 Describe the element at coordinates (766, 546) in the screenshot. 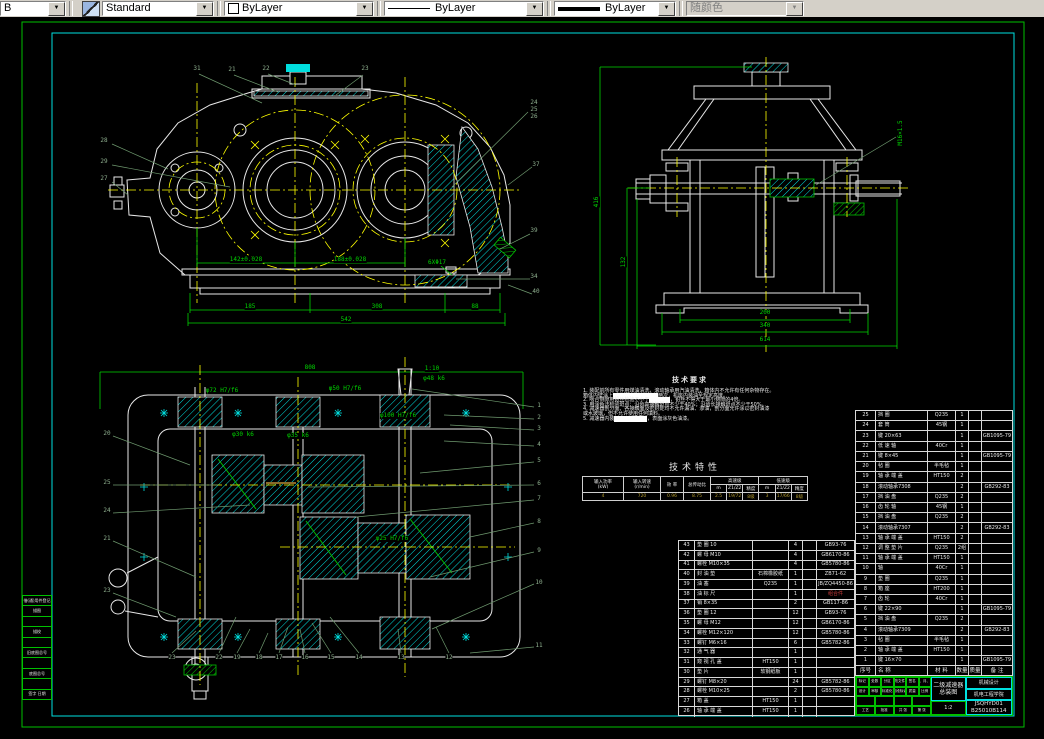

I see `bom-row: 43 垫 圈 10 4 GB93-76` at that location.